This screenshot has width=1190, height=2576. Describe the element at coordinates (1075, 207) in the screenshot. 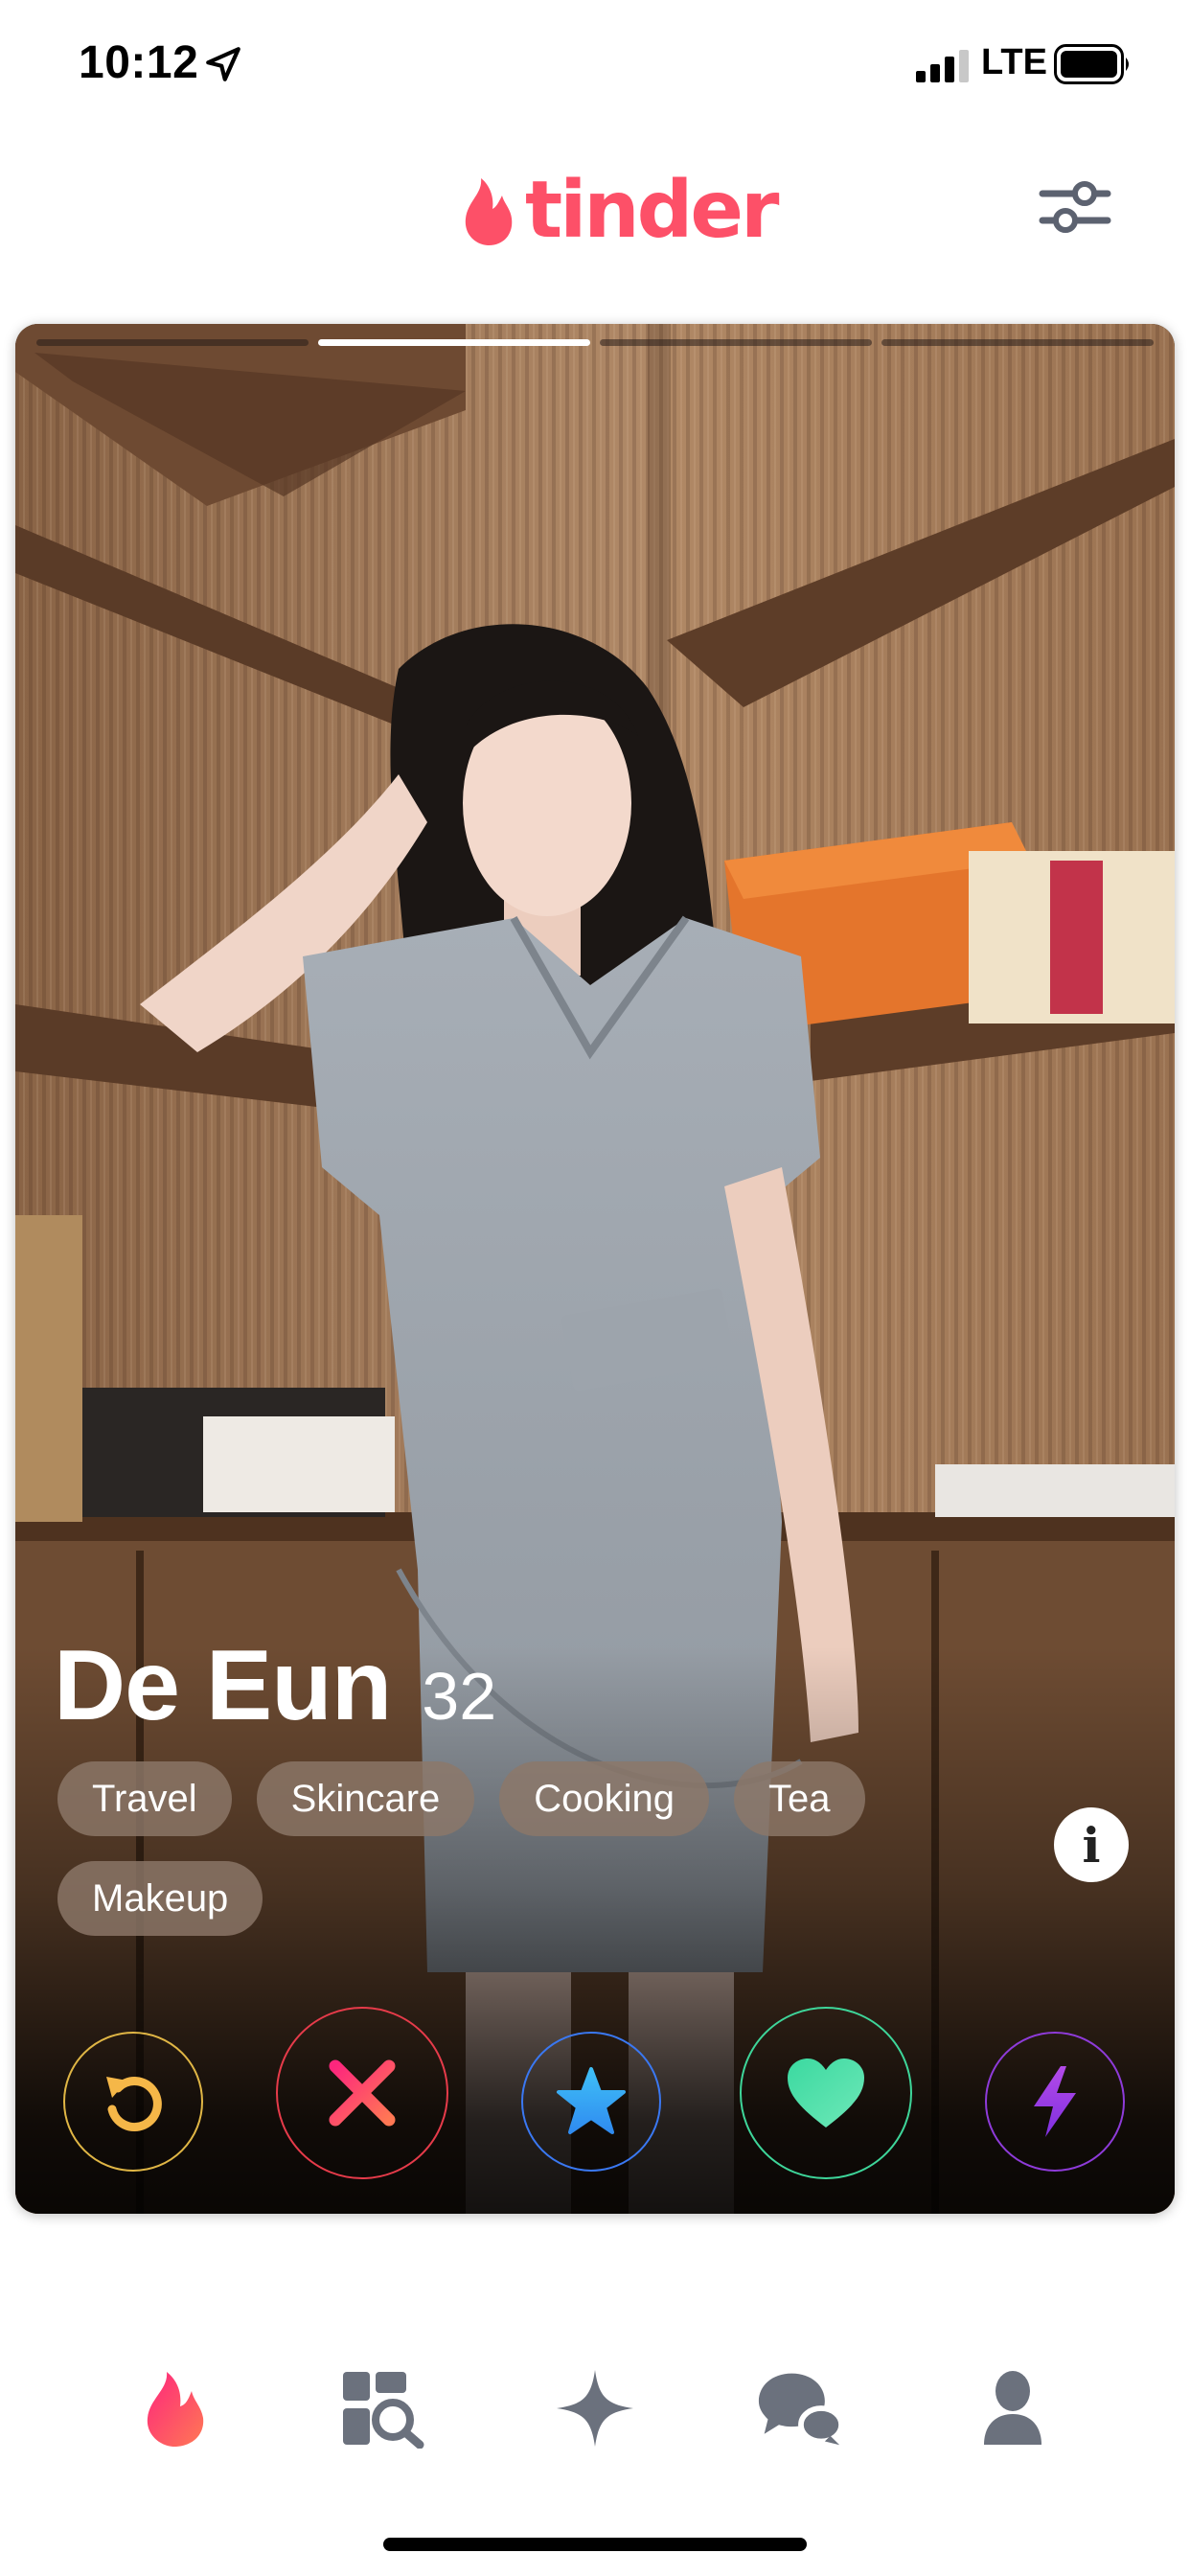

I see `sliders-icon` at that location.